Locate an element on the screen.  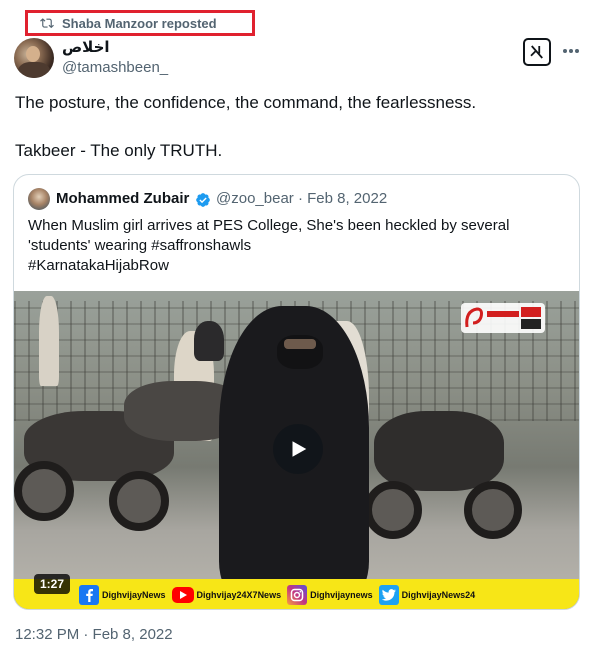
author-handle: @tamashbeen_ is located at coordinates (115, 67).